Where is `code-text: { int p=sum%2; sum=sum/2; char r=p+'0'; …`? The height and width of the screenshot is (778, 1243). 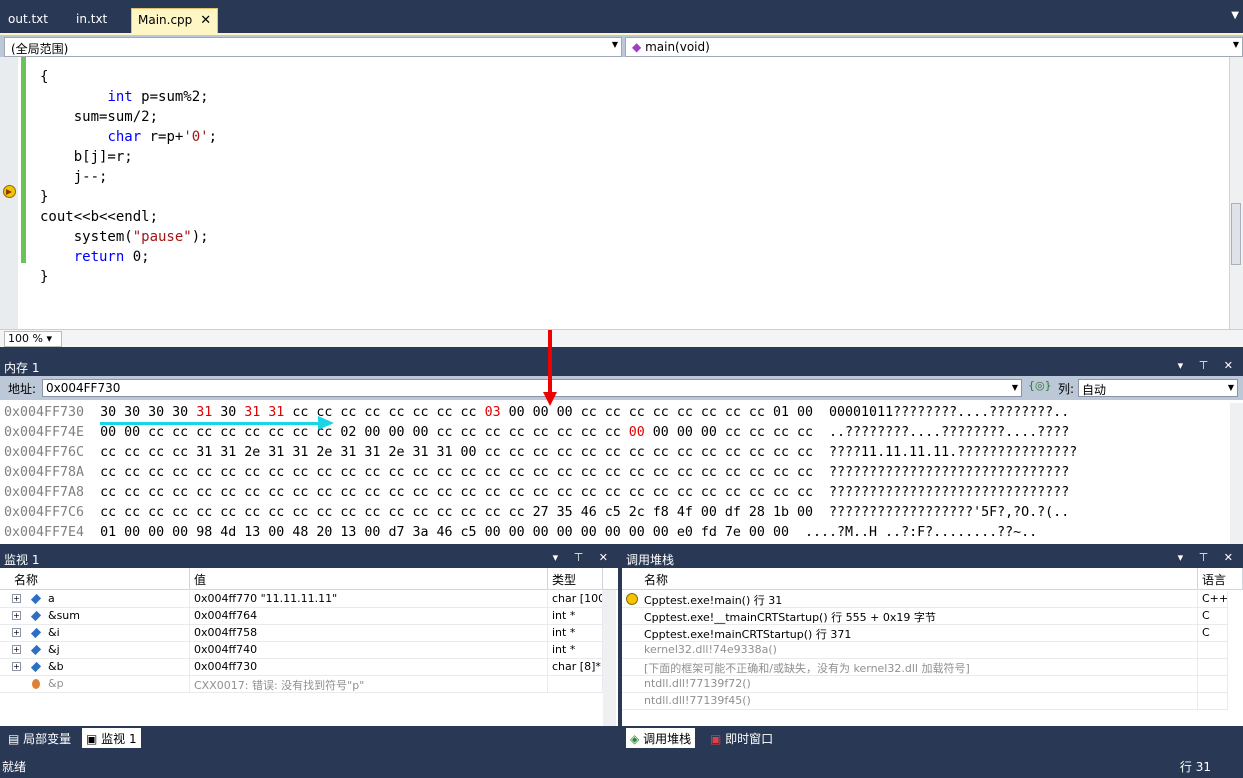
code-text: { int p=sum%2; sum=sum/2; char r=p+'0'; … is located at coordinates (128, 193).